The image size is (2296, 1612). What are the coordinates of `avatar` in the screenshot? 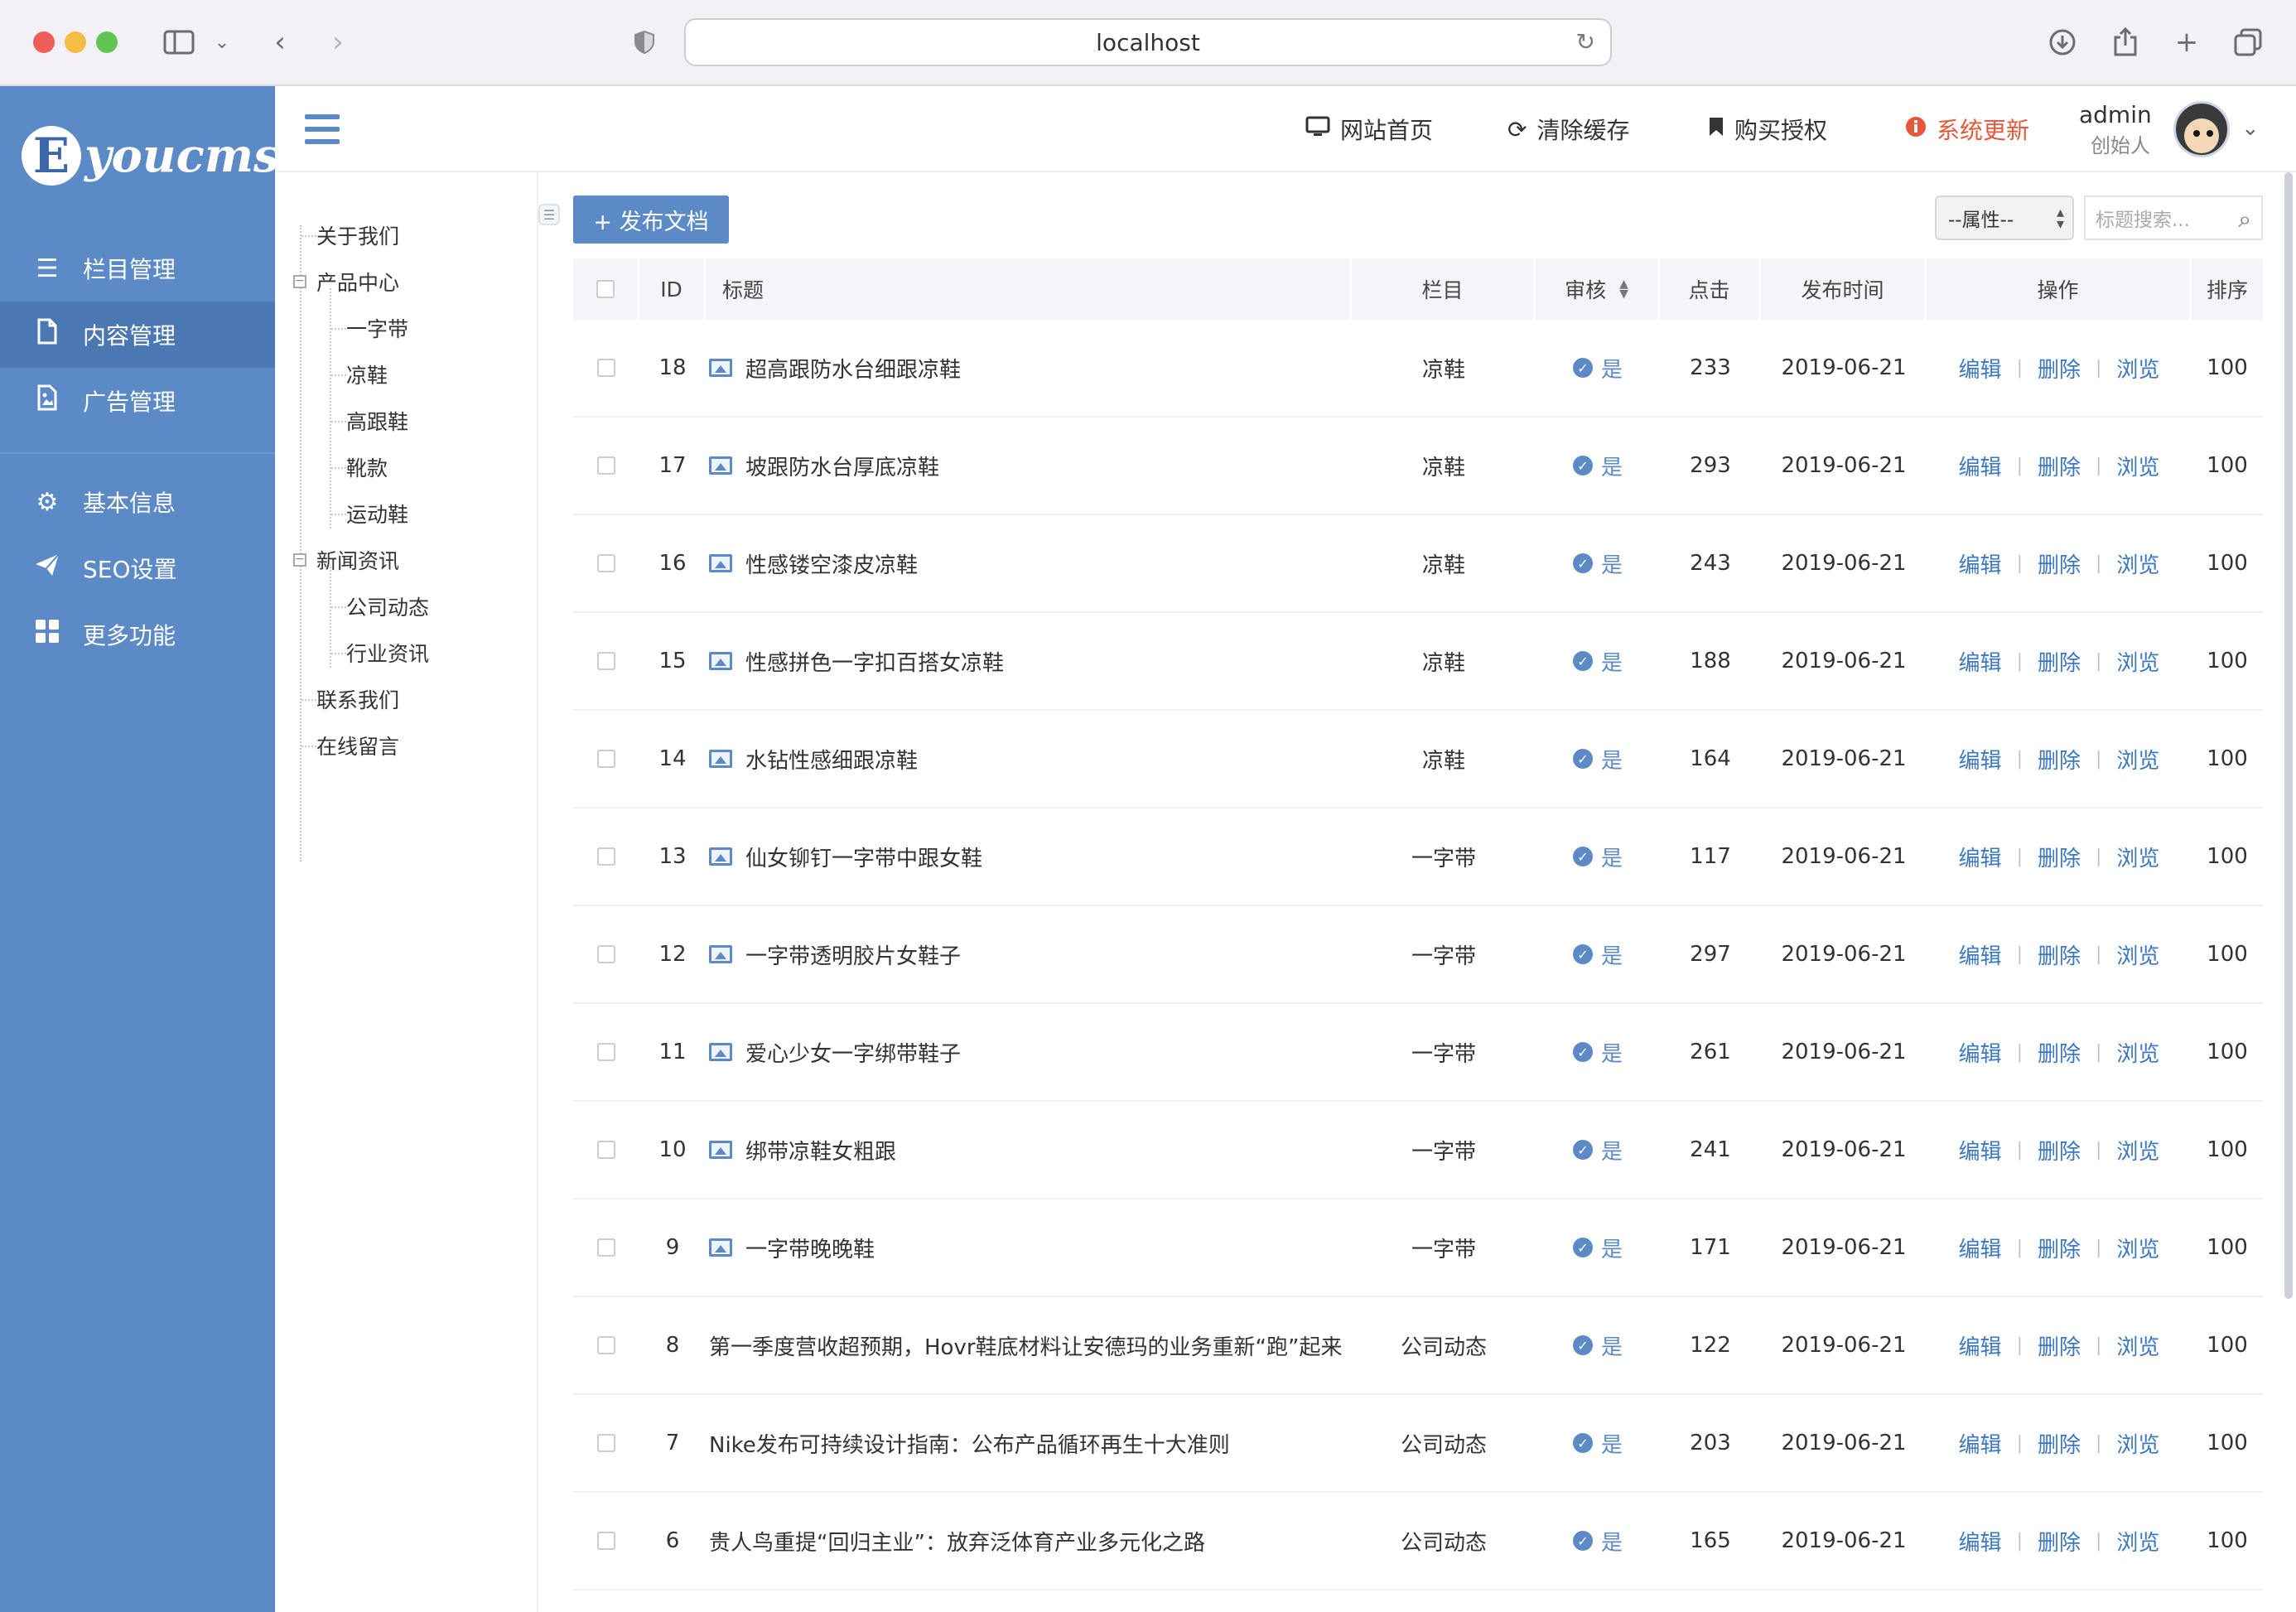 It's located at (2201, 129).